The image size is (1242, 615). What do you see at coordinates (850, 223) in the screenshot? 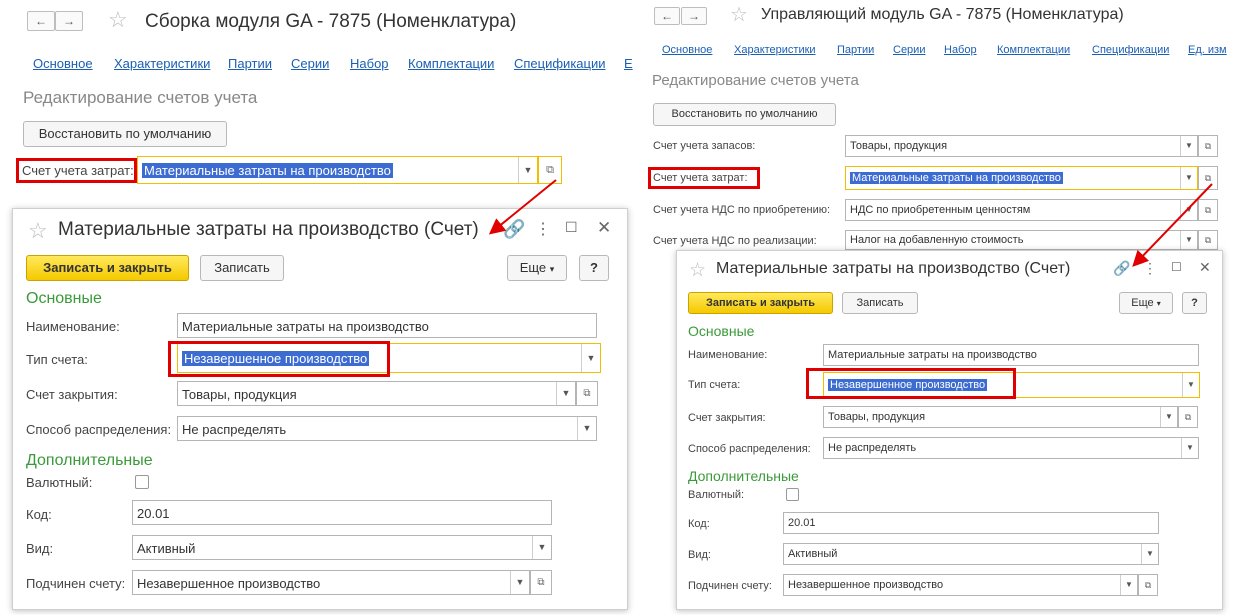
I see `annotation-arrows` at bounding box center [850, 223].